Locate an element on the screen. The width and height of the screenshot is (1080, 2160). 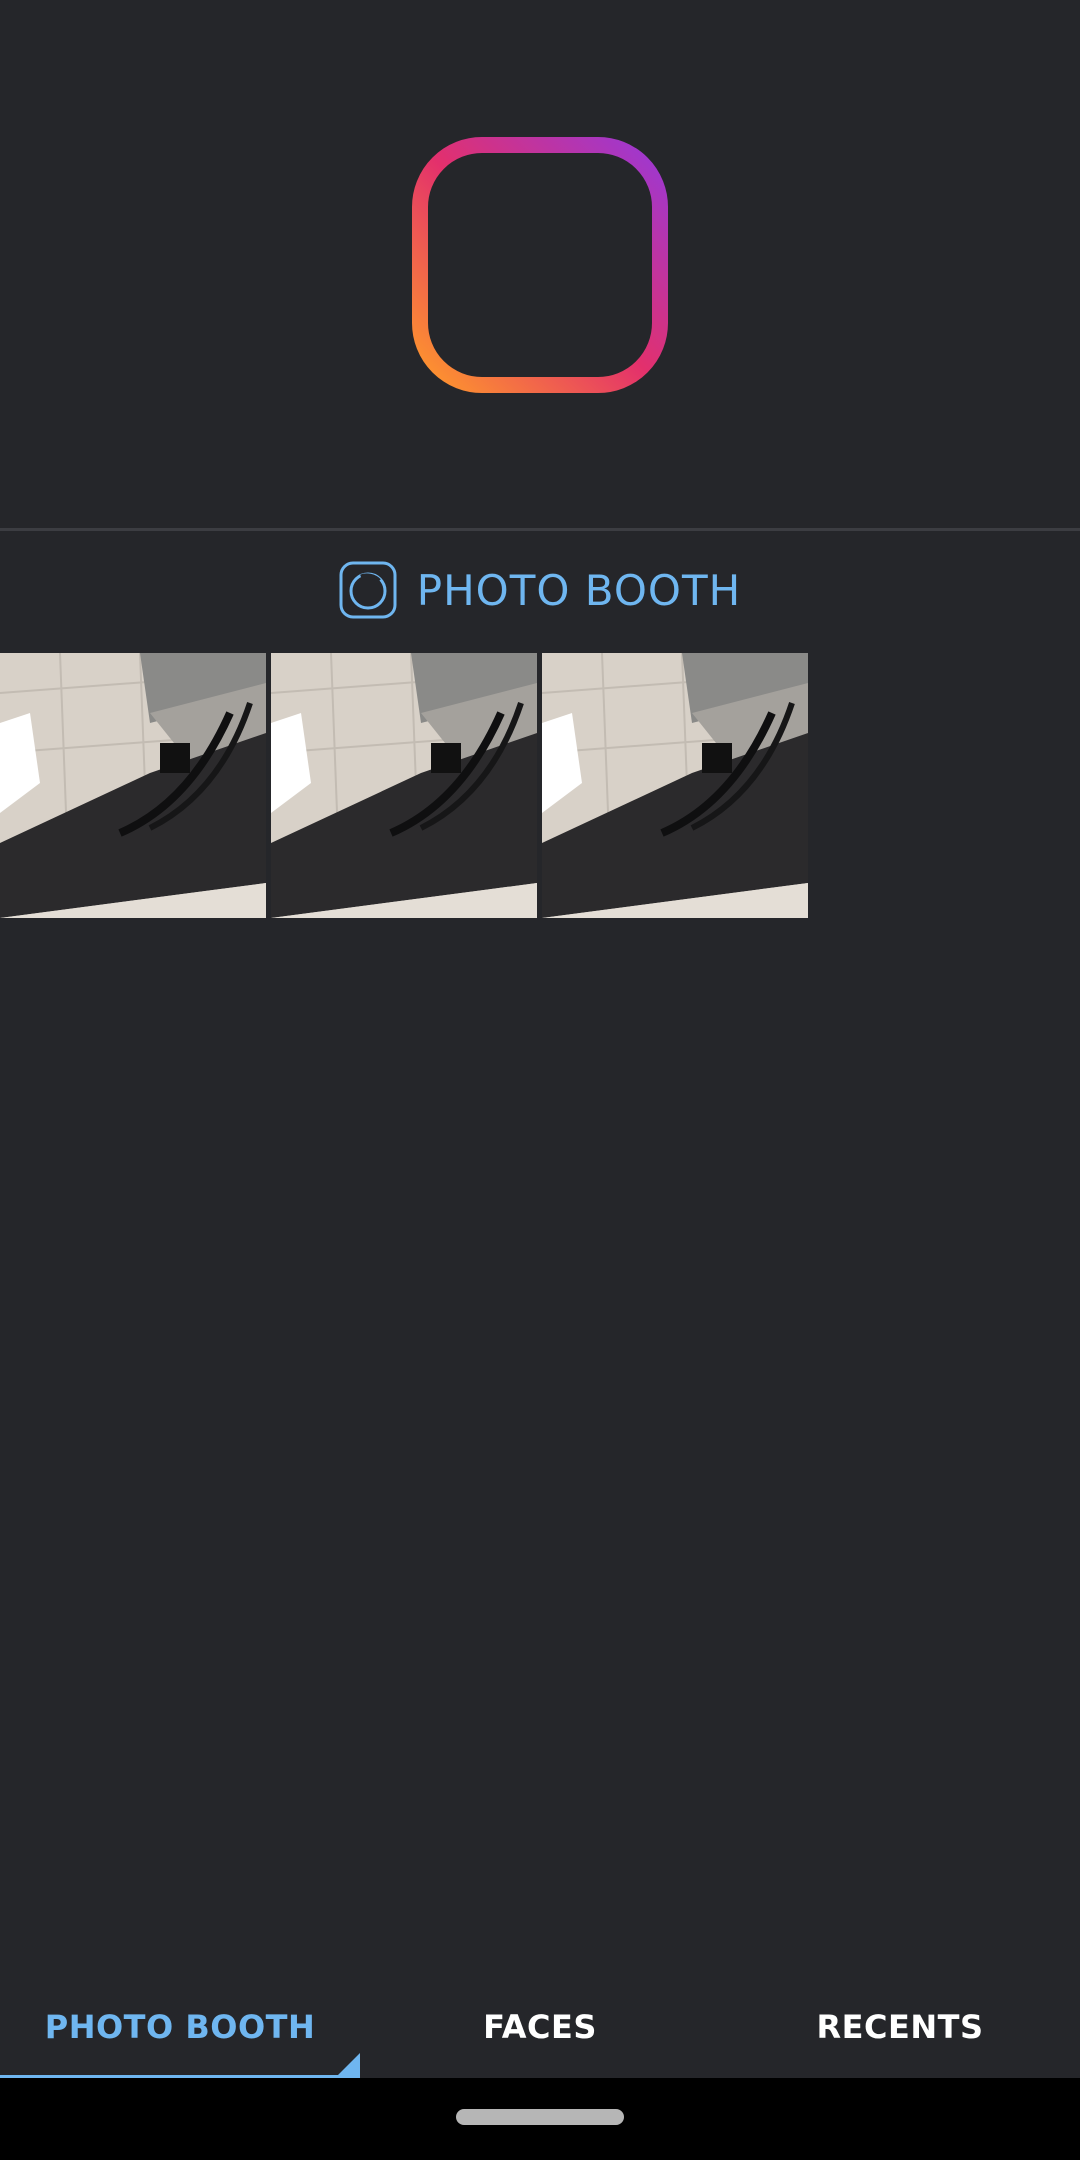
photo-thumbnails is located at coordinates (406, 785).